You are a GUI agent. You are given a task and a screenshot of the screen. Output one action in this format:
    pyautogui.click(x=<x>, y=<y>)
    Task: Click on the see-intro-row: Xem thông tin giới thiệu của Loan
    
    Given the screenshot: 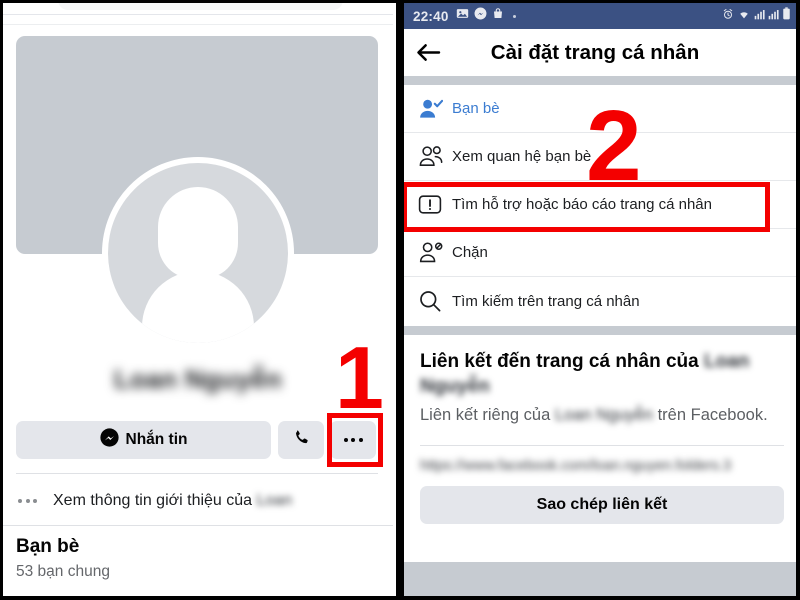 What is the action you would take?
    pyautogui.click(x=197, y=501)
    